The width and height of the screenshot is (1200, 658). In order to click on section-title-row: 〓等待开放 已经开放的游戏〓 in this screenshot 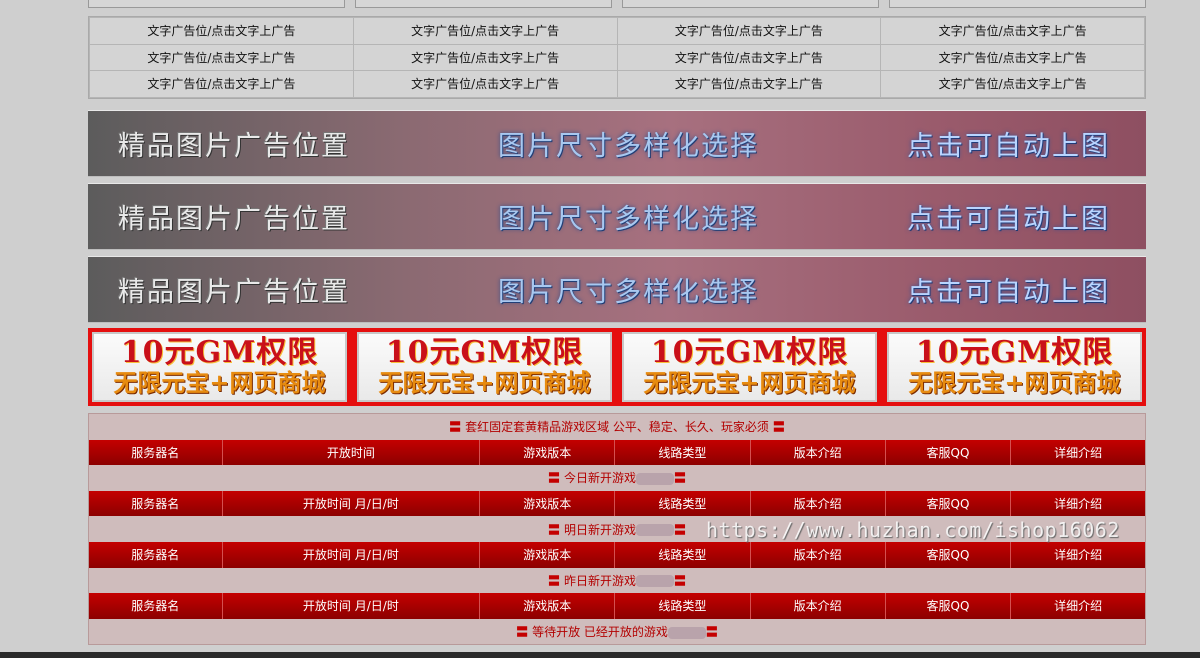, I will do `click(617, 631)`.